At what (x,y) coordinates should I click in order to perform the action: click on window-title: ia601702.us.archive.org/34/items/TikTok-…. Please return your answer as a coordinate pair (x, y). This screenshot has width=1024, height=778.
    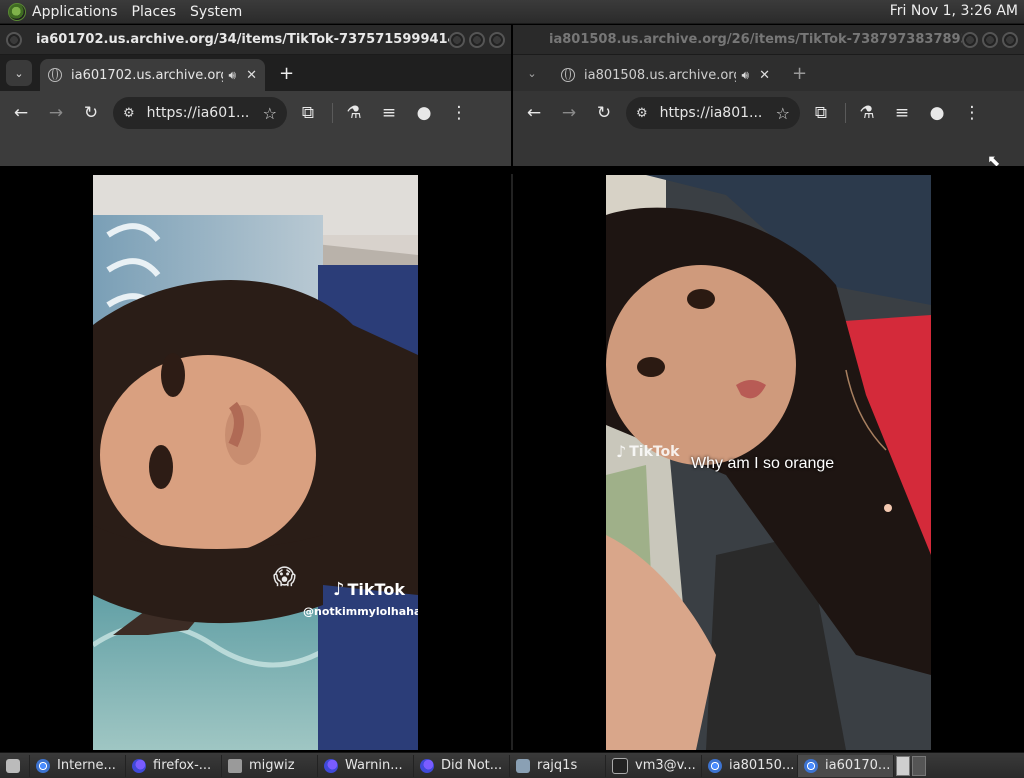
    Looking at the image, I should click on (242, 39).